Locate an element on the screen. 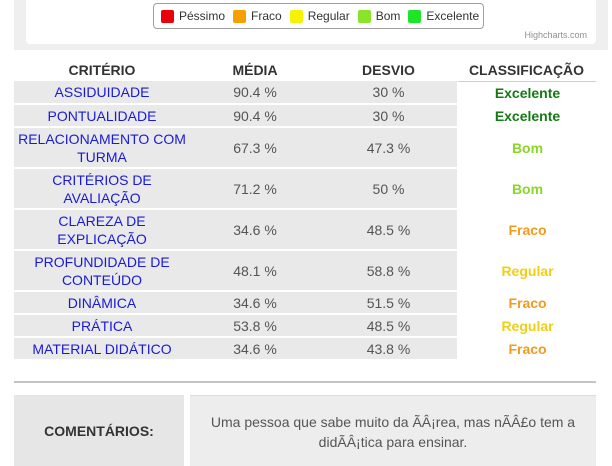  legend-item-excelente: Excelente is located at coordinates (443, 16).